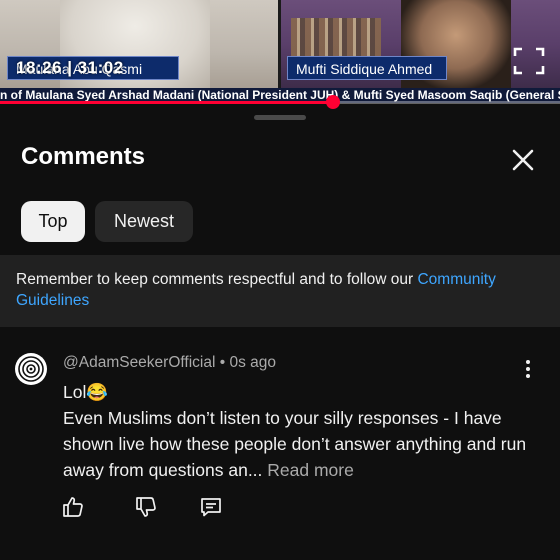  I want to click on thumbs-up-icon, so click(73, 507).